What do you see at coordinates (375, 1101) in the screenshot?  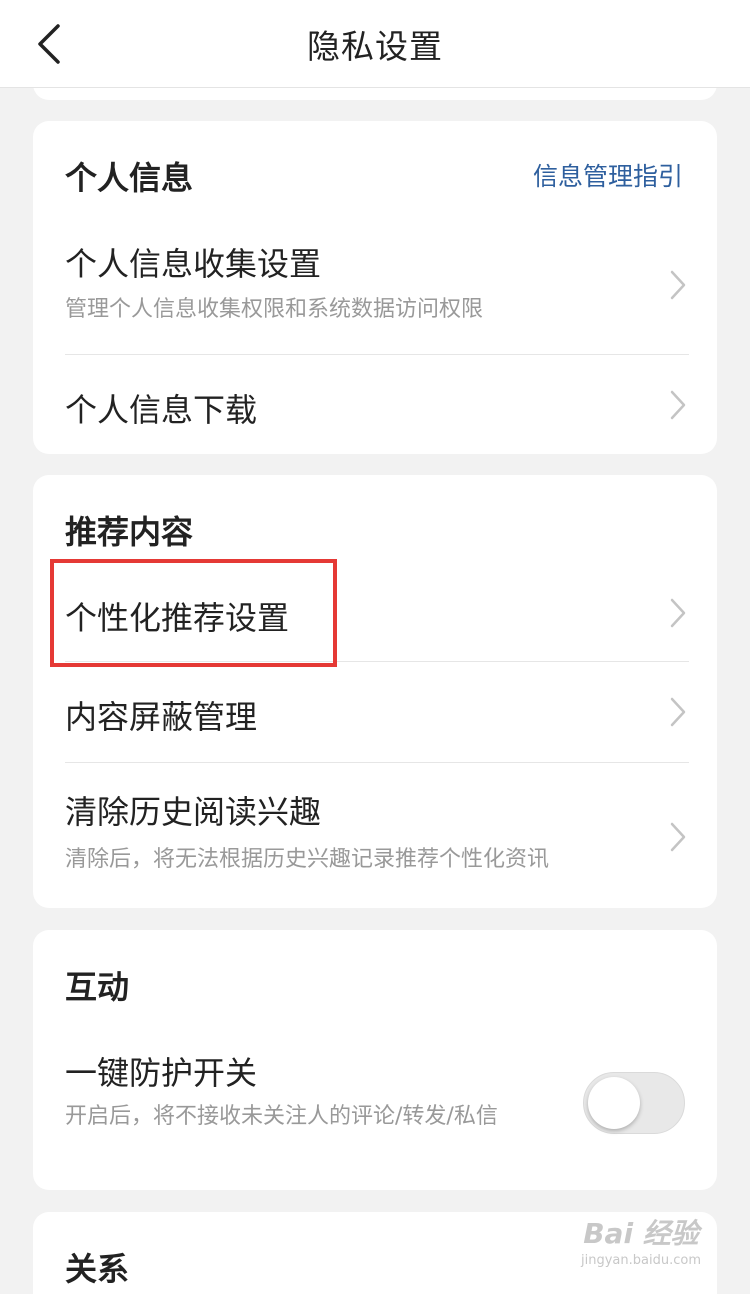 I see `one-key-protection-row: 一键防护开关 开启后，将不接收未关注人的评论/转发/私信` at bounding box center [375, 1101].